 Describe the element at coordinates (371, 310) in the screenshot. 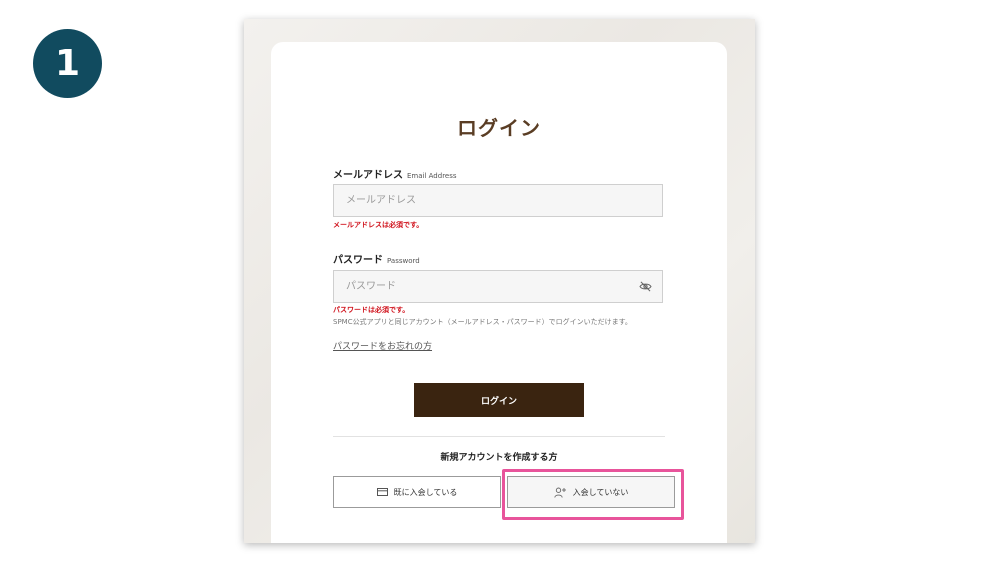

I see `password-error: パスワードは必須です。` at that location.